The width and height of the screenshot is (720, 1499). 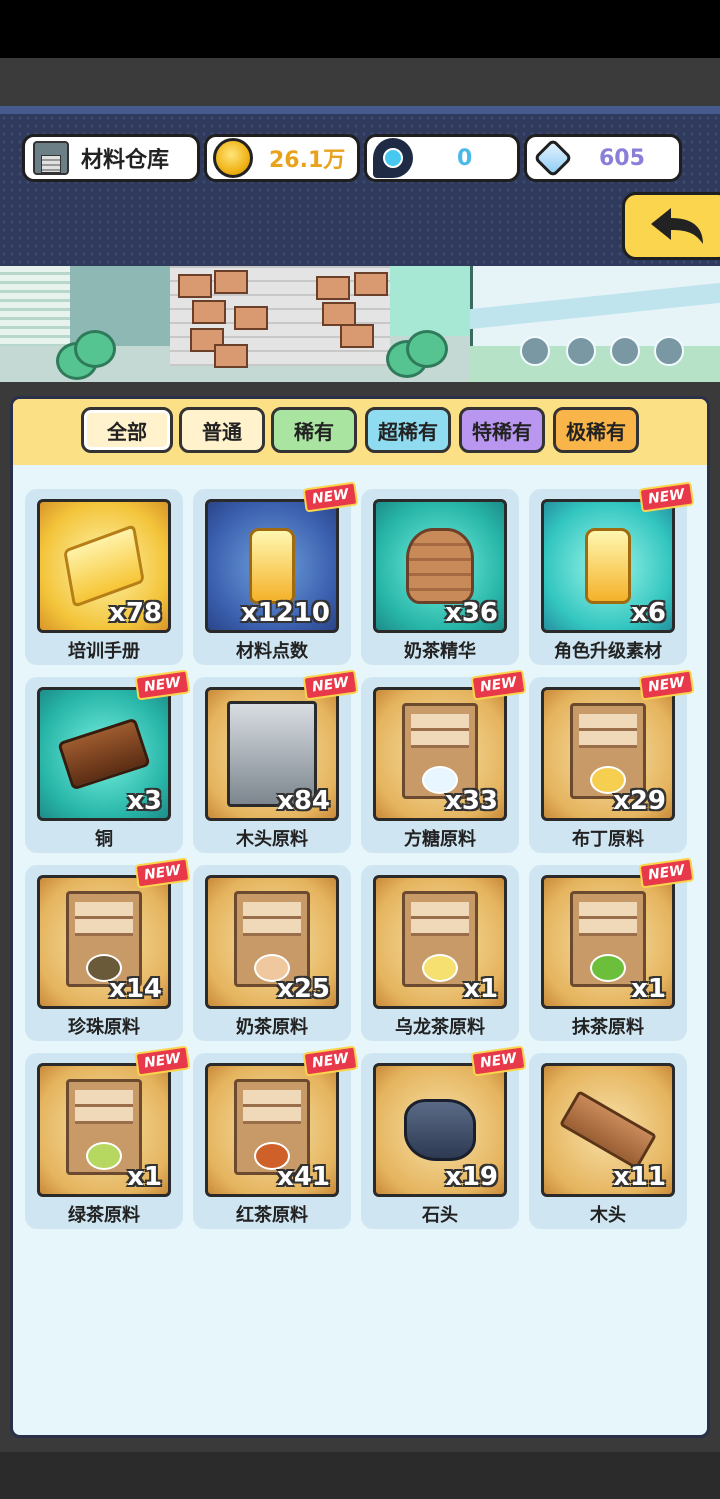 What do you see at coordinates (639, 801) in the screenshot?
I see `item-count: x29` at bounding box center [639, 801].